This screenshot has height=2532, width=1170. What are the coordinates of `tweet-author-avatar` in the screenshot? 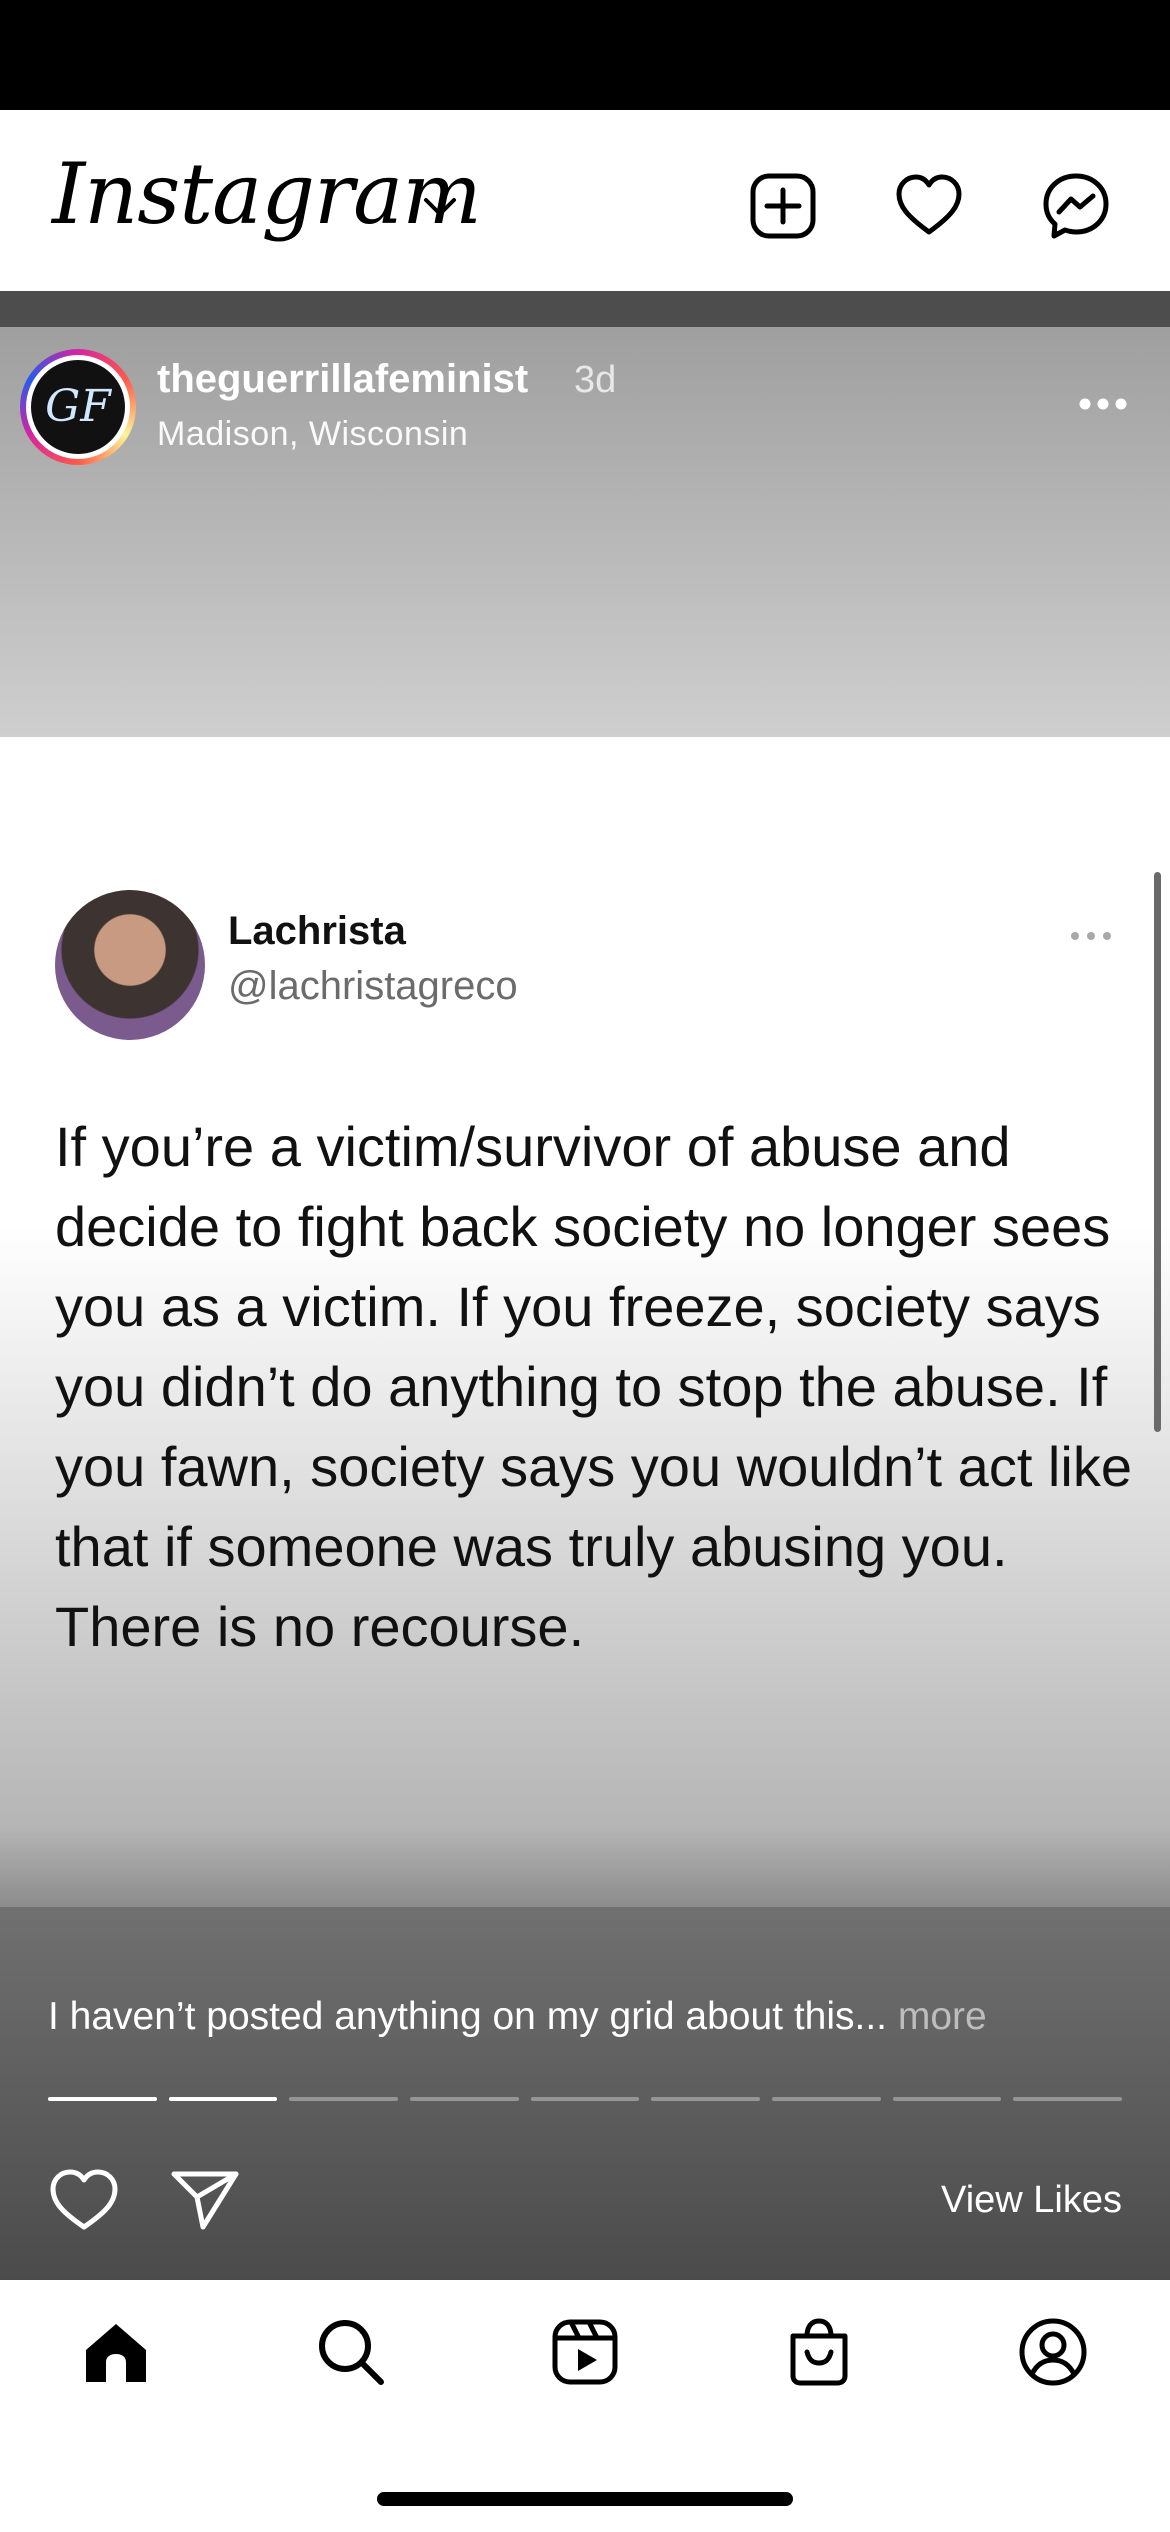 It's located at (130, 965).